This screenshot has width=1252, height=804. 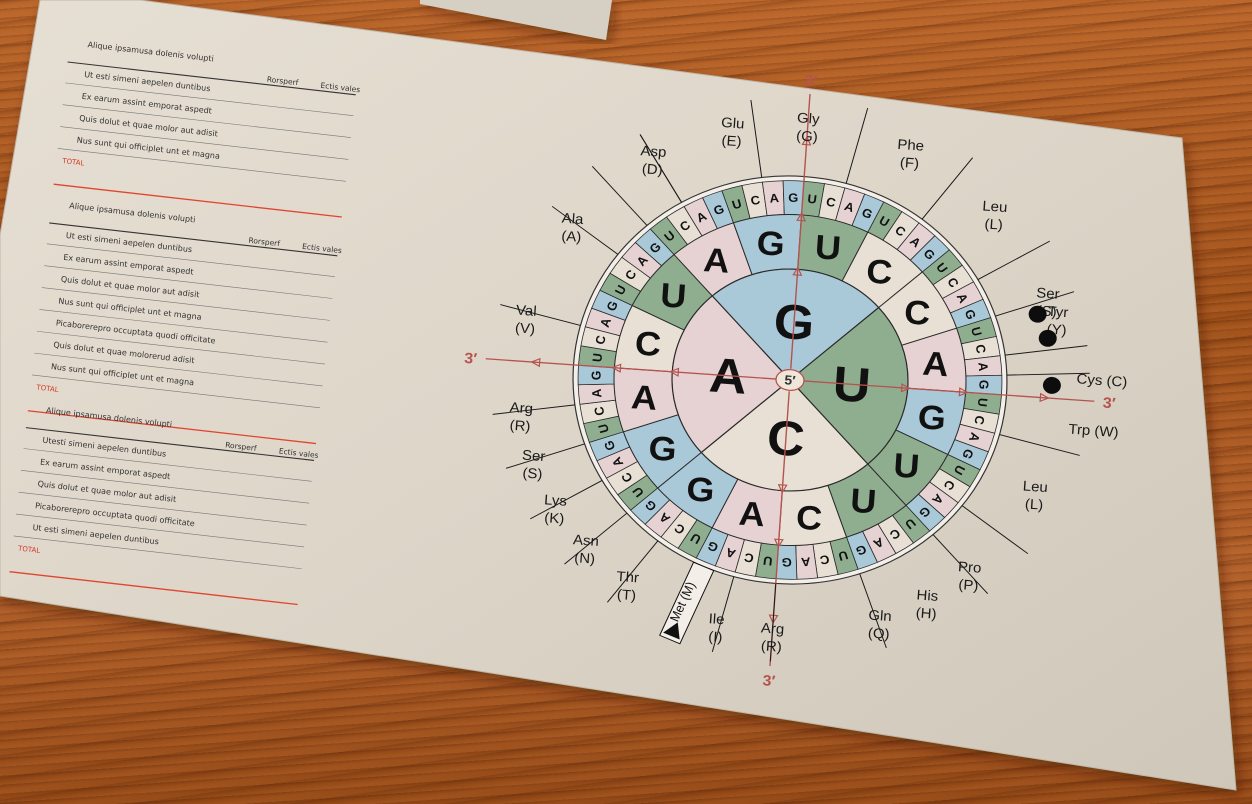 I want to click on amino-acid-code: (K), so click(x=554, y=519).